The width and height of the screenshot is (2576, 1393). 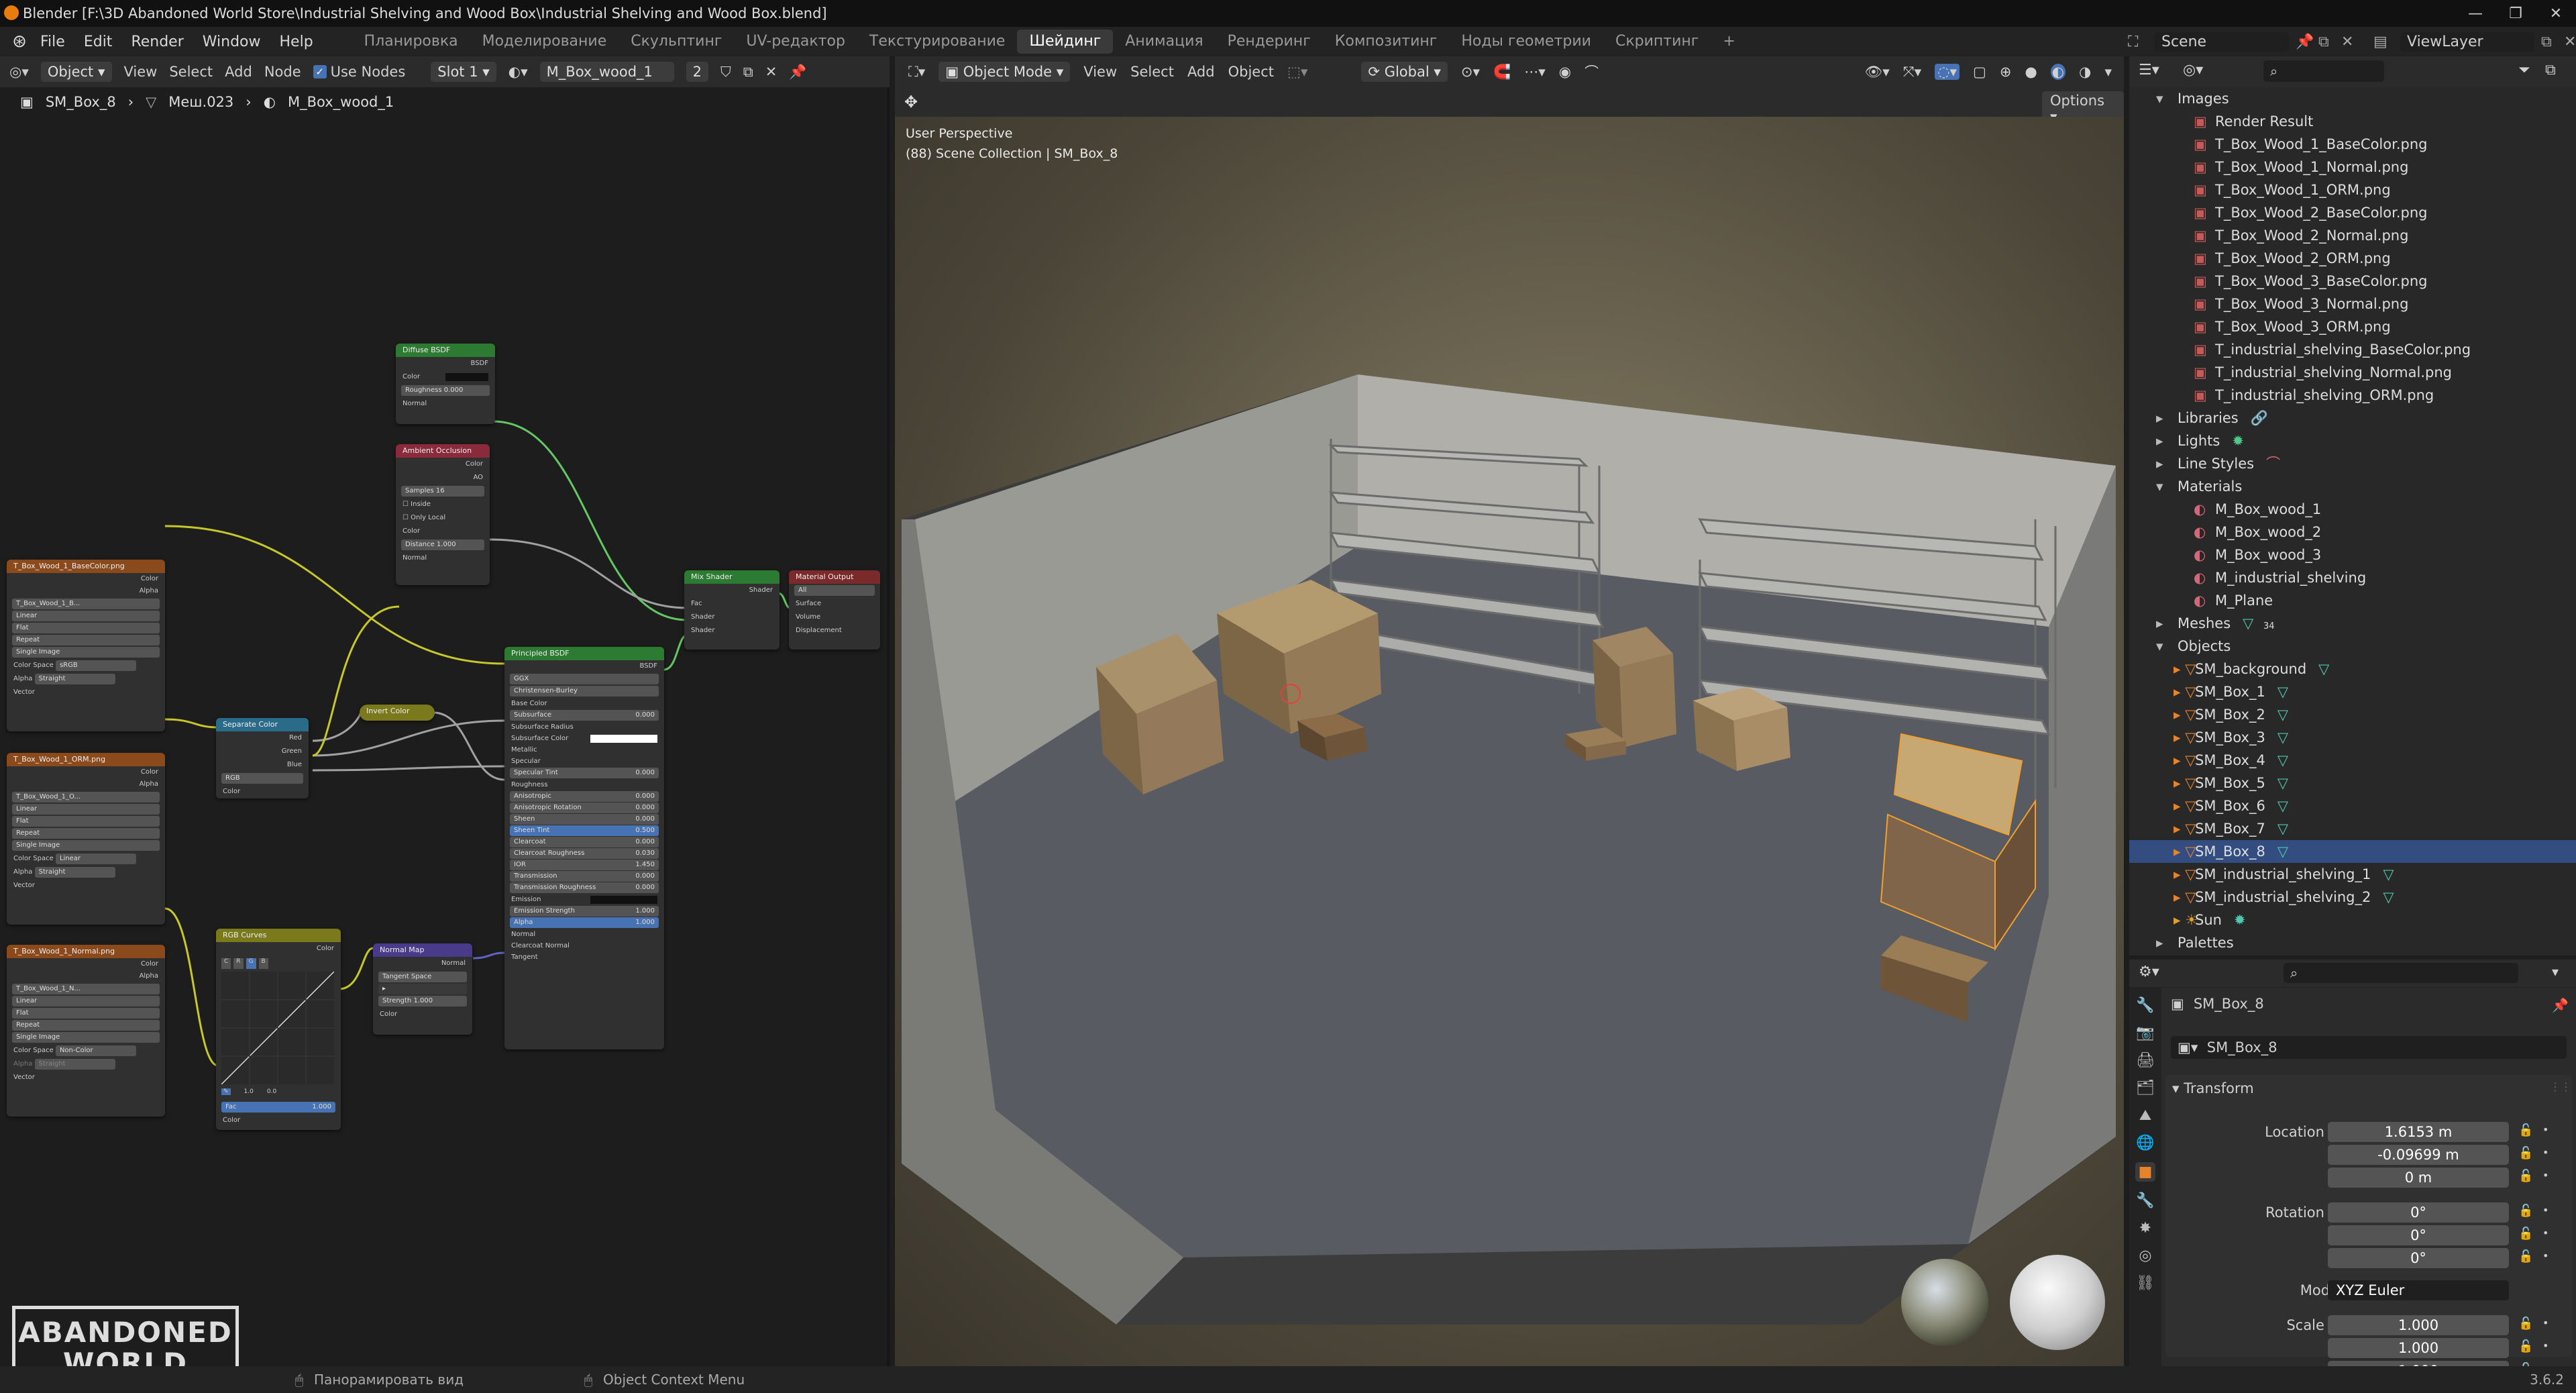 I want to click on diffuse-color-row: Color, so click(x=445, y=377).